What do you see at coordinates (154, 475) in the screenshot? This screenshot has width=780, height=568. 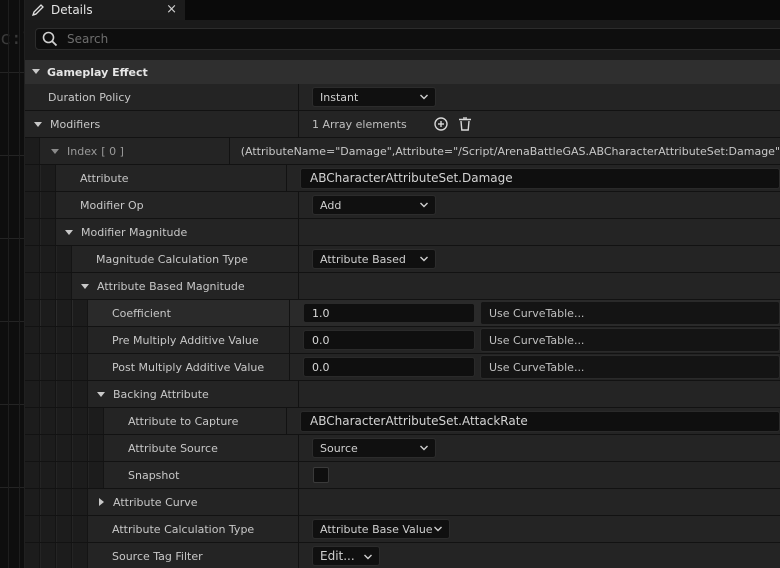 I see `property-label: Snapshot` at bounding box center [154, 475].